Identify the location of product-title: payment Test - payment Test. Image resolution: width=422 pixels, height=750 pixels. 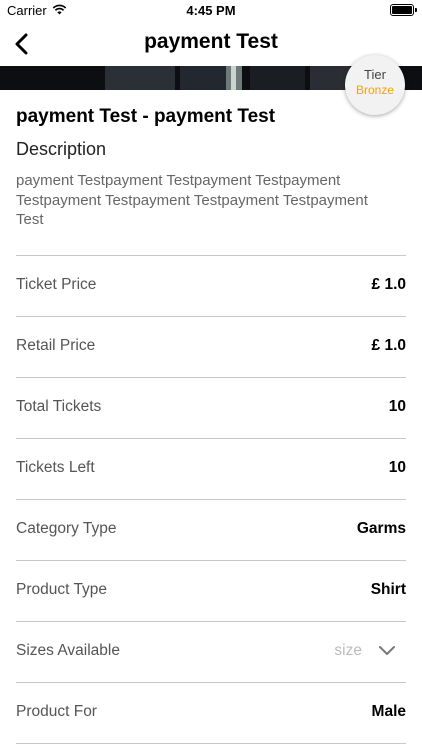
(146, 116).